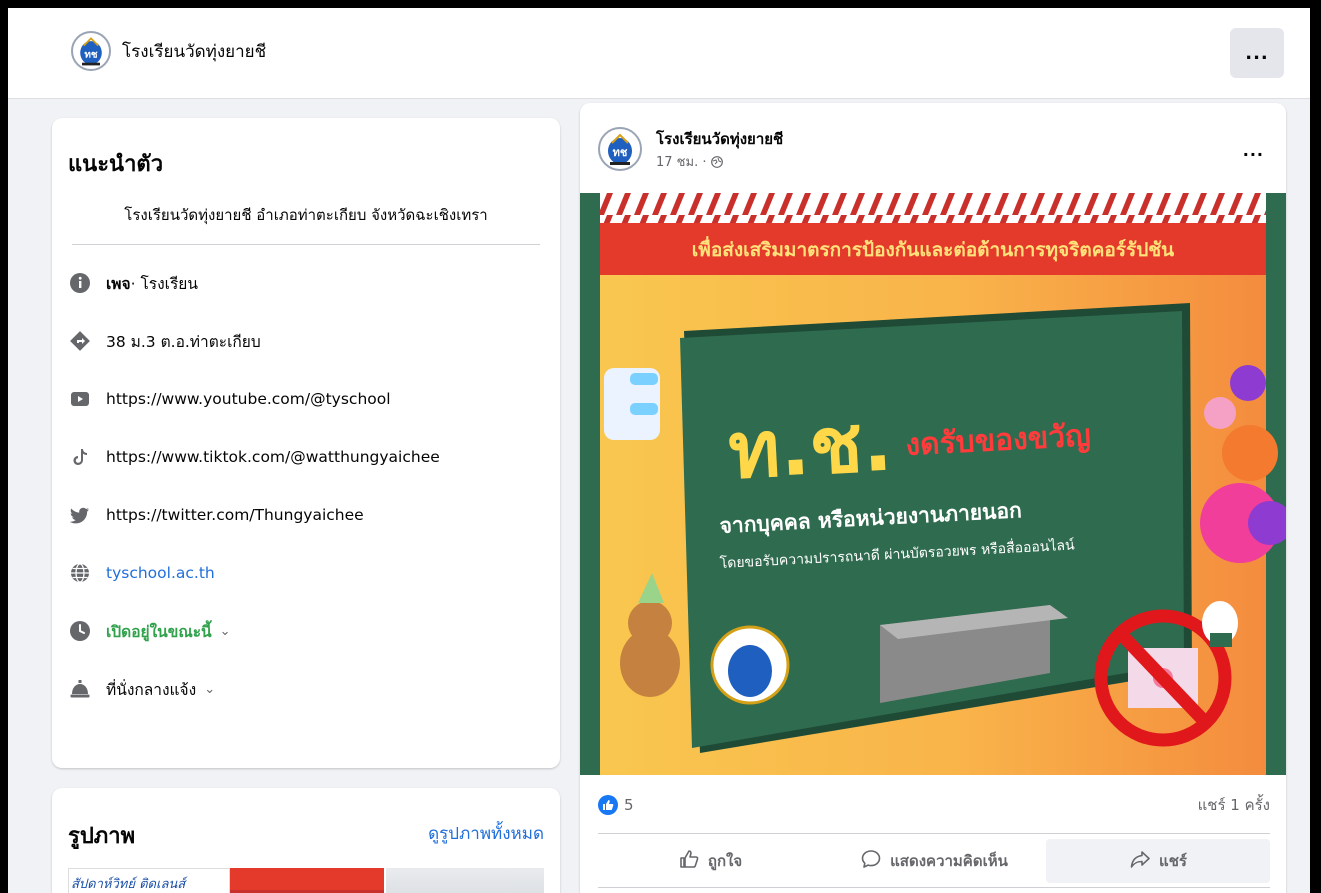 This screenshot has width=1321, height=893. I want to click on info-row-website: tyschool.ac.th, so click(141, 573).